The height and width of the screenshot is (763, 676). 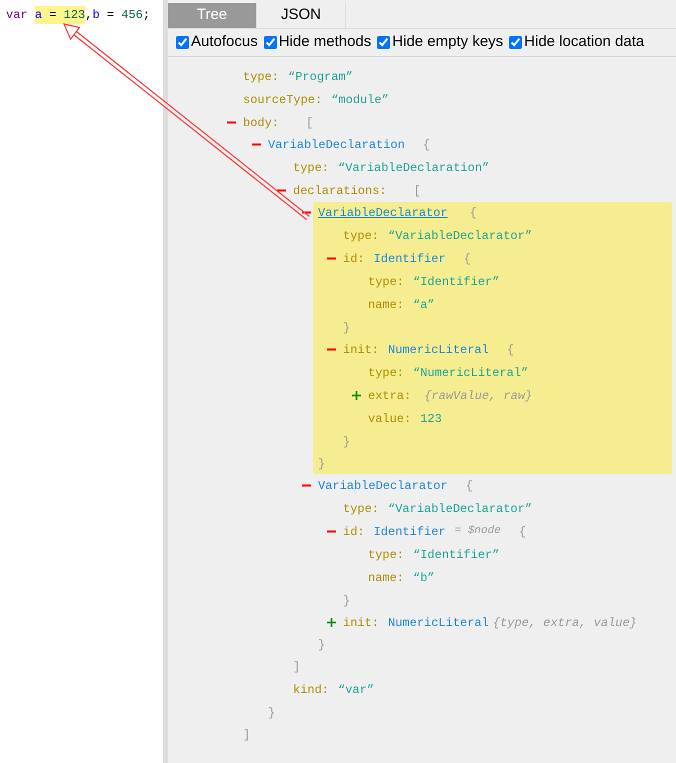 I want to click on checkbox-label: Hide methods, so click(x=325, y=42).